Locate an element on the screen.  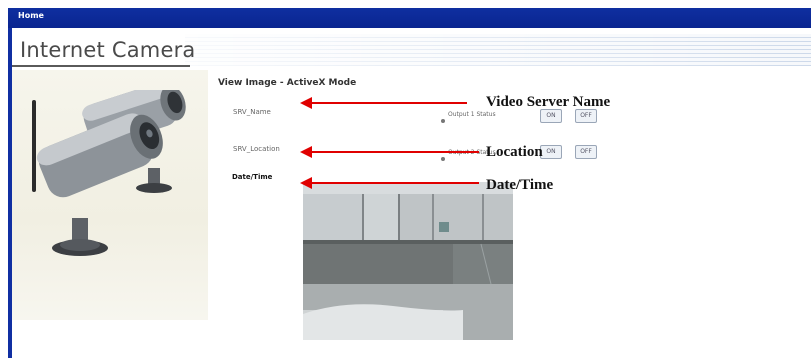
output1-label: Output 1 Status is located at coordinates (472, 114).